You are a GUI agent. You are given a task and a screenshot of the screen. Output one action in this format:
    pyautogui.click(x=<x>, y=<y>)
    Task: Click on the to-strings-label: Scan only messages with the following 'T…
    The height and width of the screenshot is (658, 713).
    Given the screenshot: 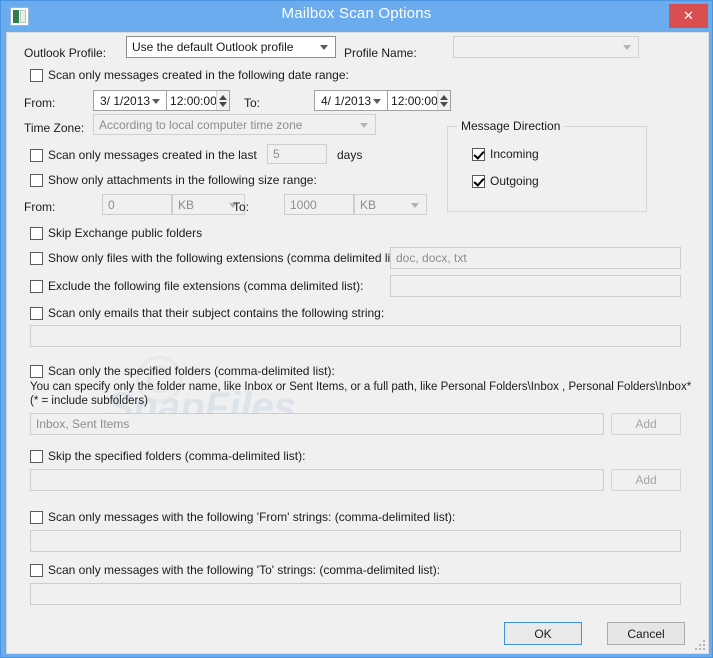 What is the action you would take?
    pyautogui.click(x=244, y=570)
    